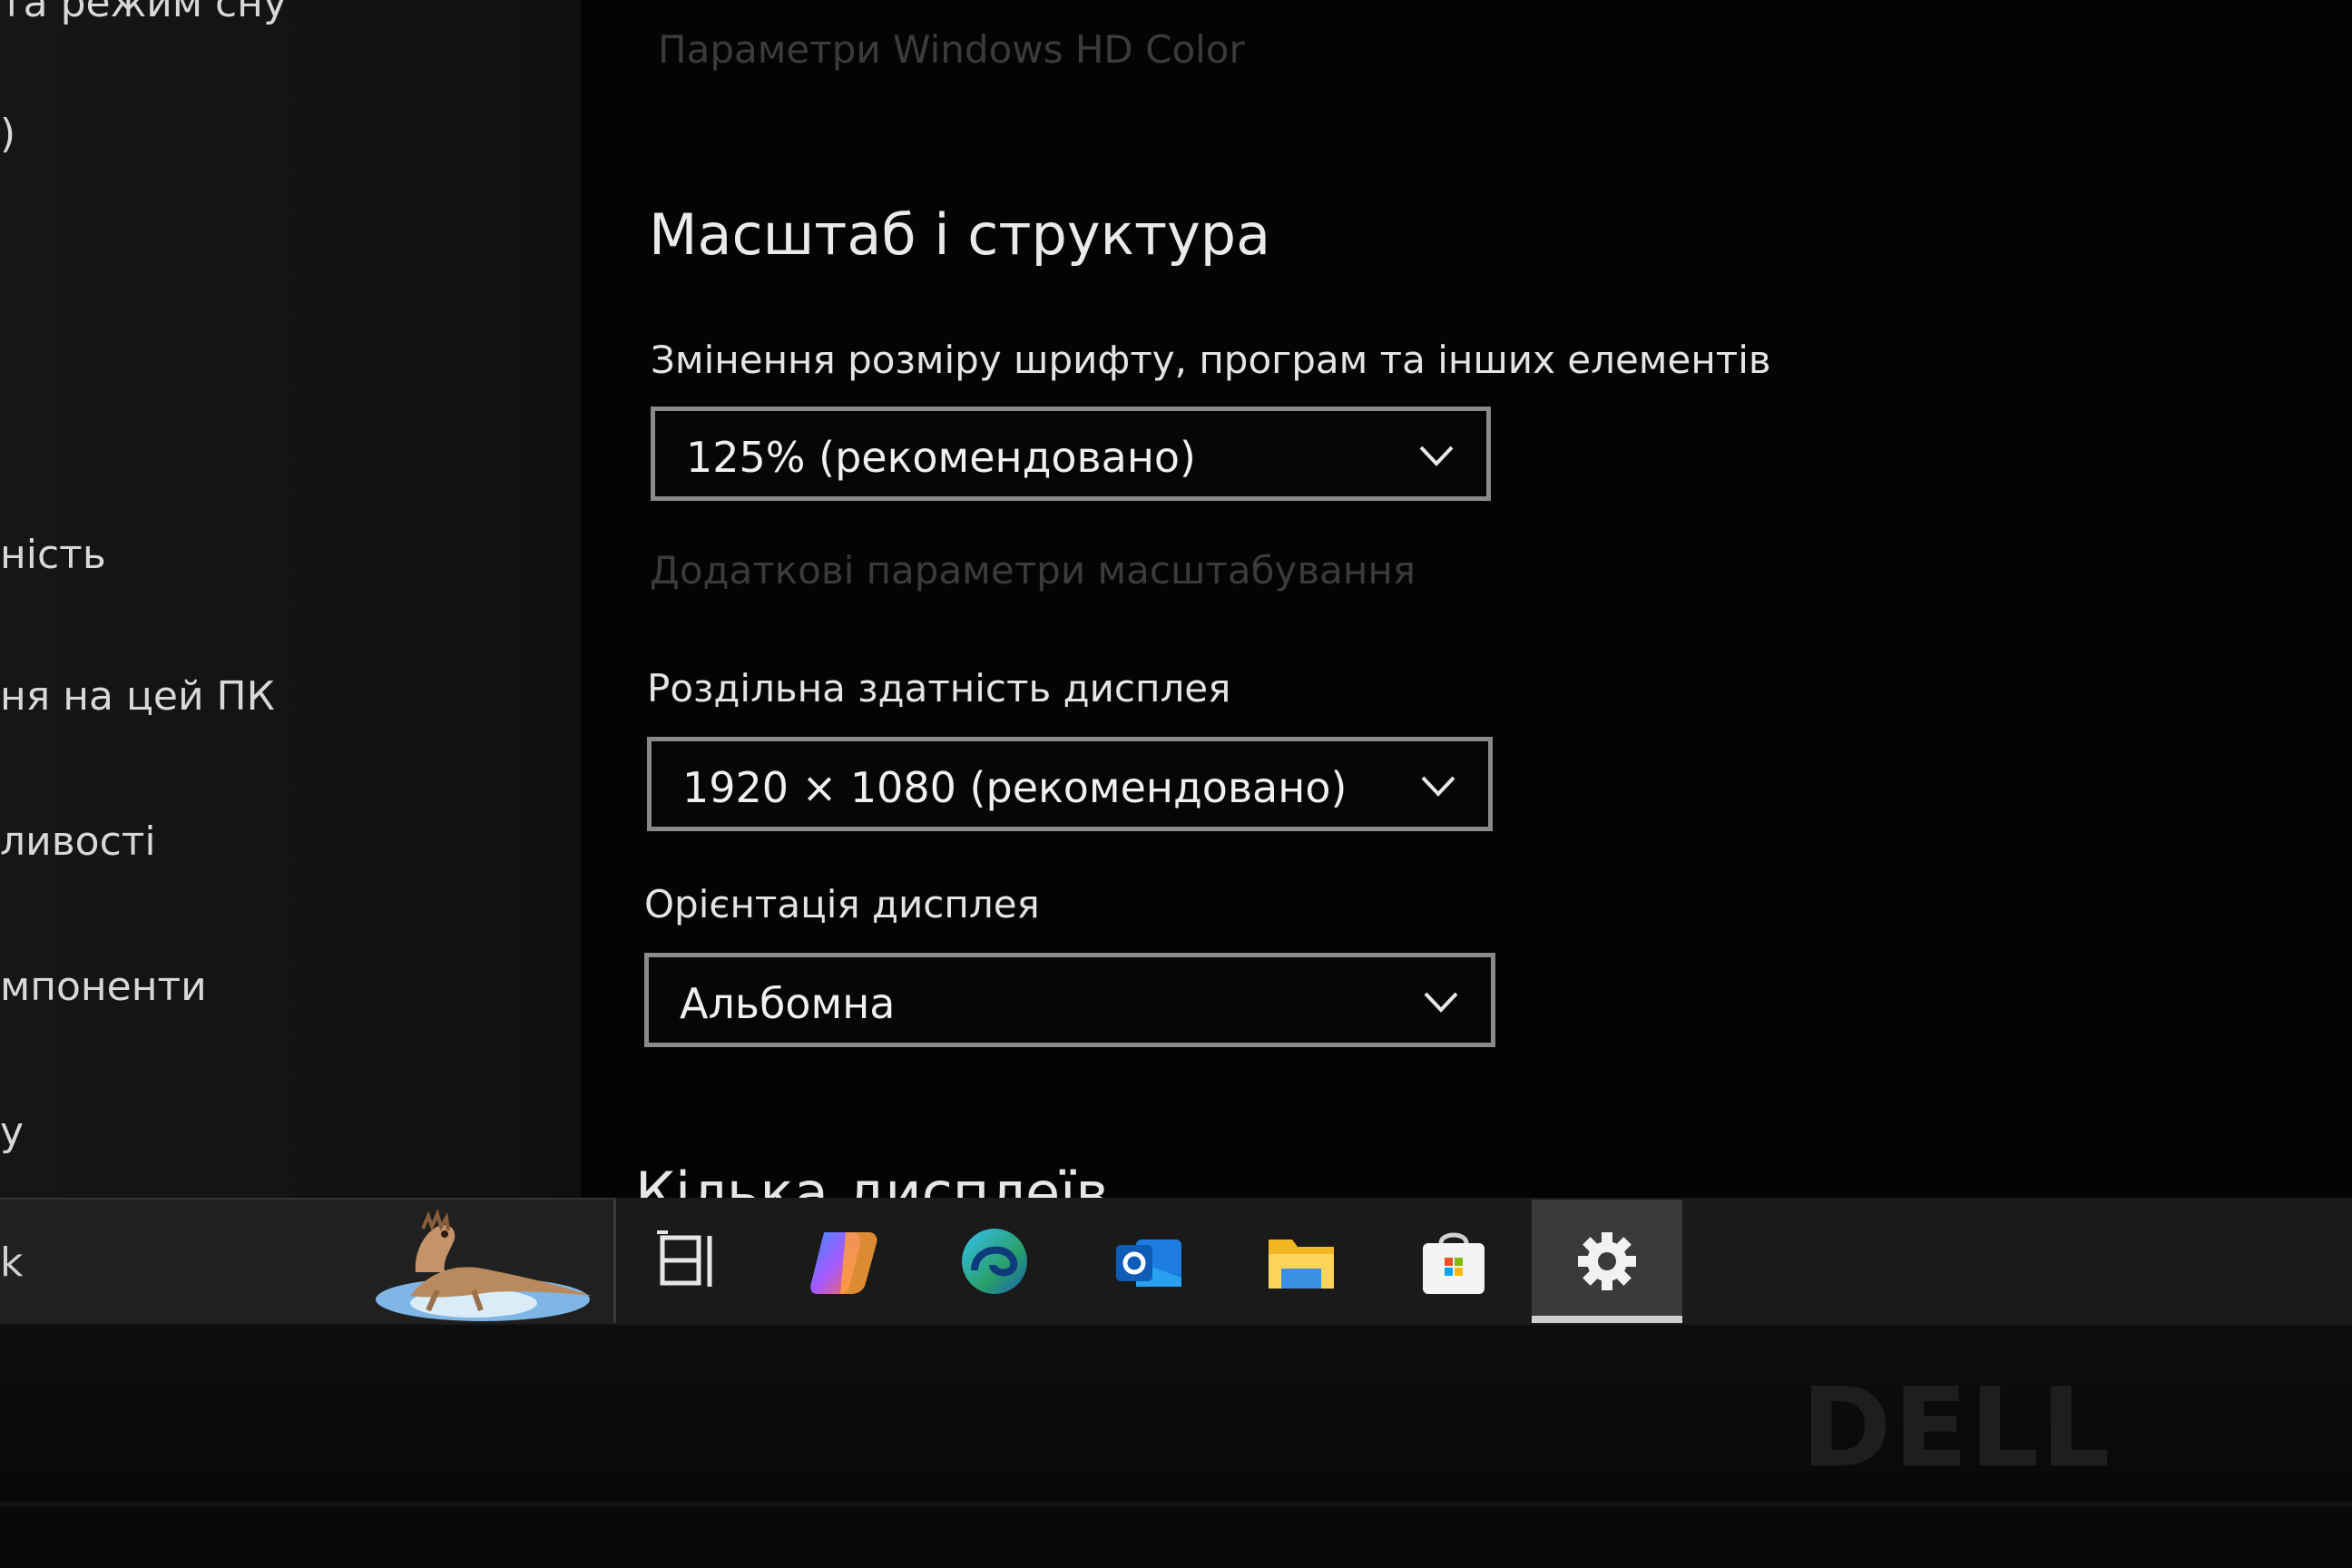 This screenshot has height=1568, width=2352. Describe the element at coordinates (143, 13) in the screenshot. I see `sidebar-item-power-sleep: та режим сну` at that location.